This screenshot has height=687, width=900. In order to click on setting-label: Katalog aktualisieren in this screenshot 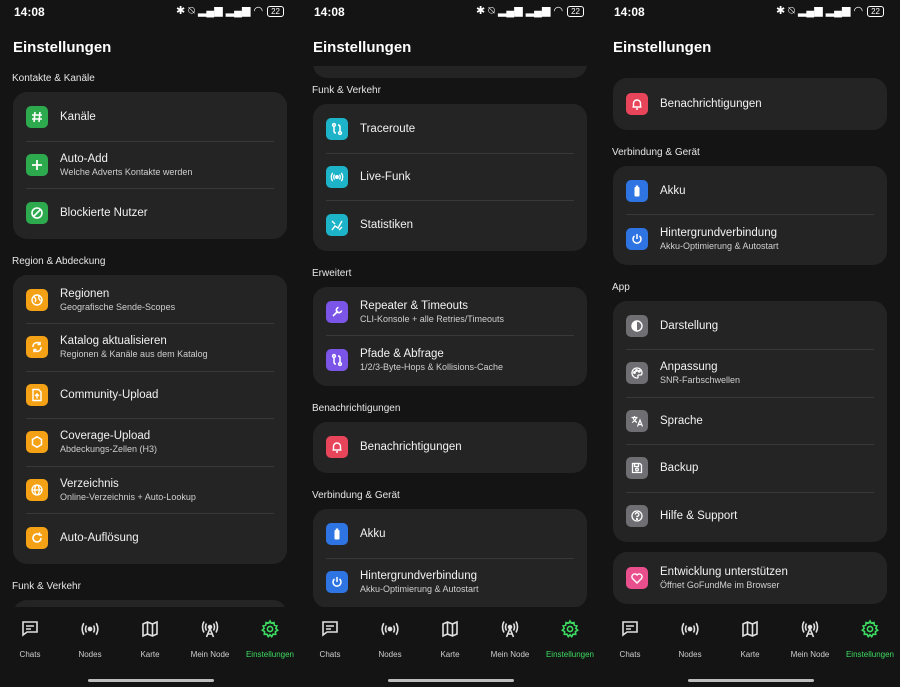, I will do `click(113, 341)`.